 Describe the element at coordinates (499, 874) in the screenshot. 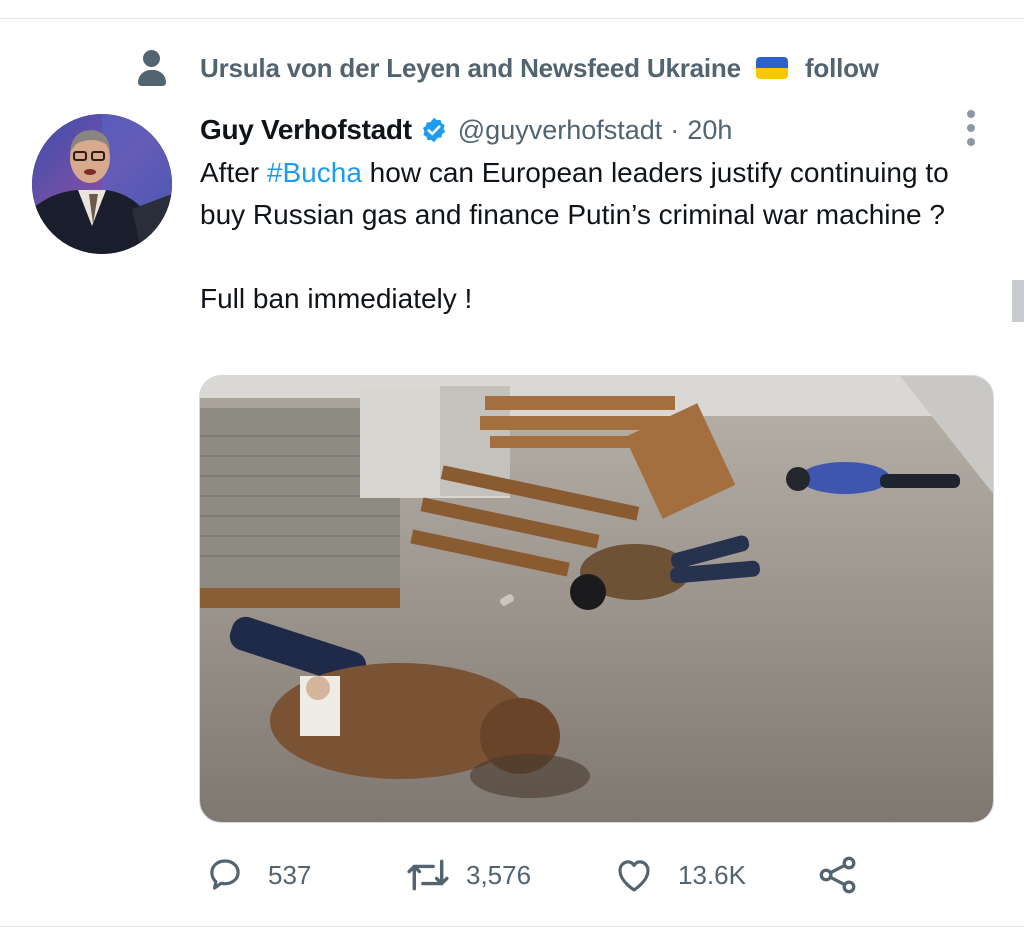

I see `retweet-count: 3,576` at that location.